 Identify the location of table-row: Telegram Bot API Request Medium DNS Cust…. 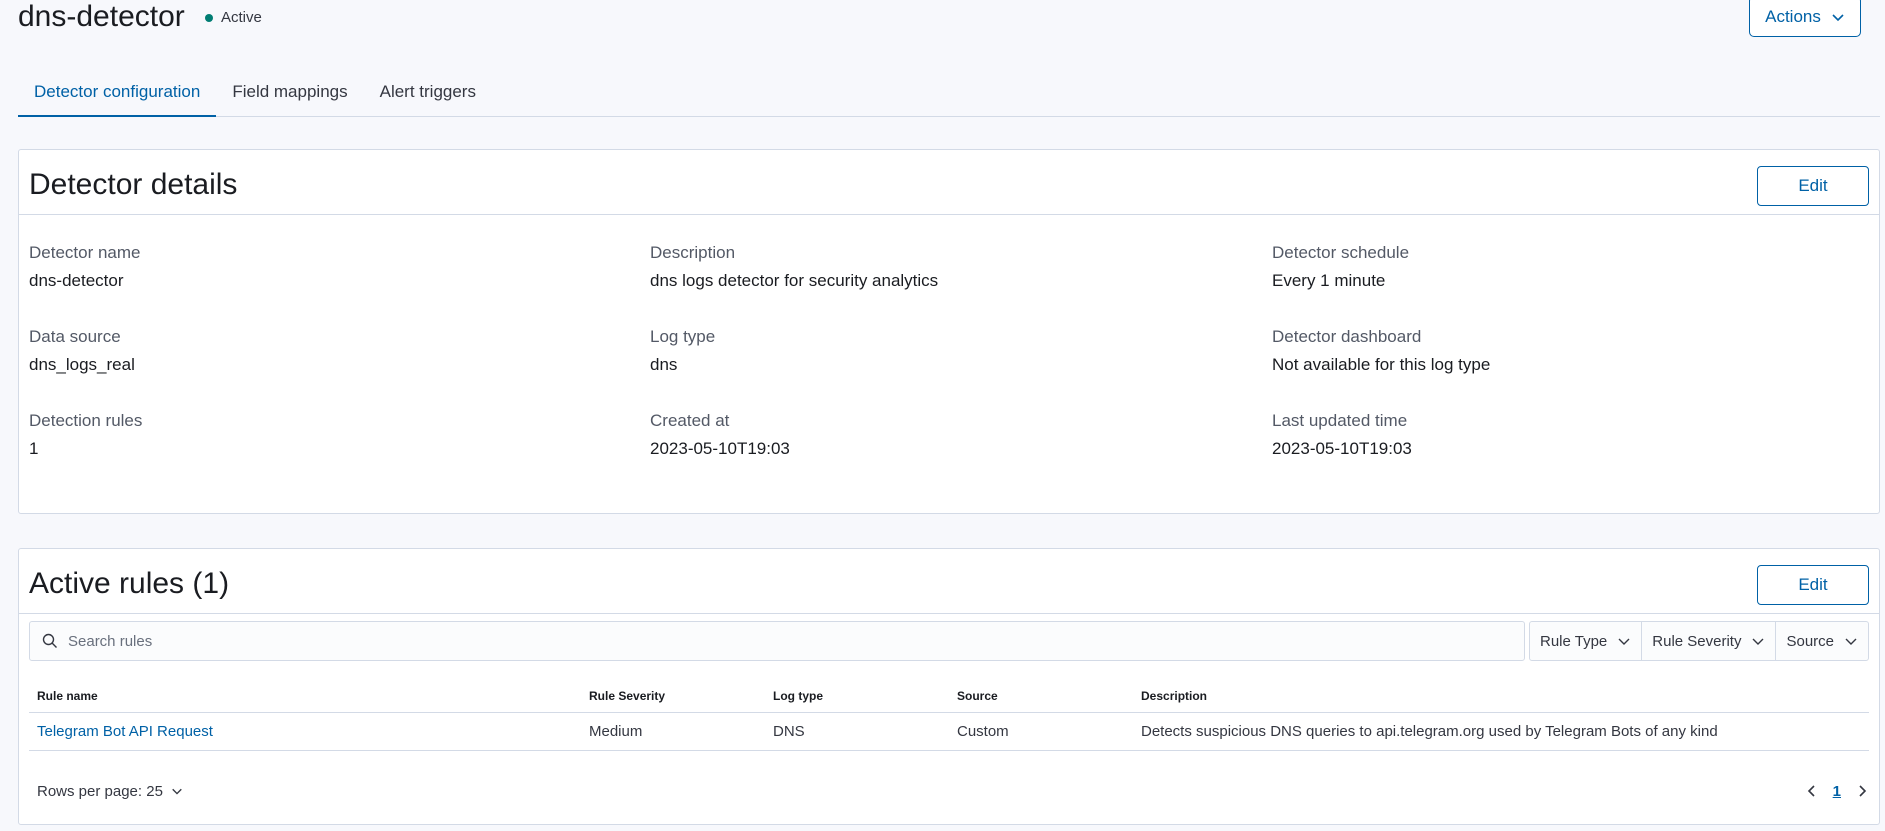
(949, 732).